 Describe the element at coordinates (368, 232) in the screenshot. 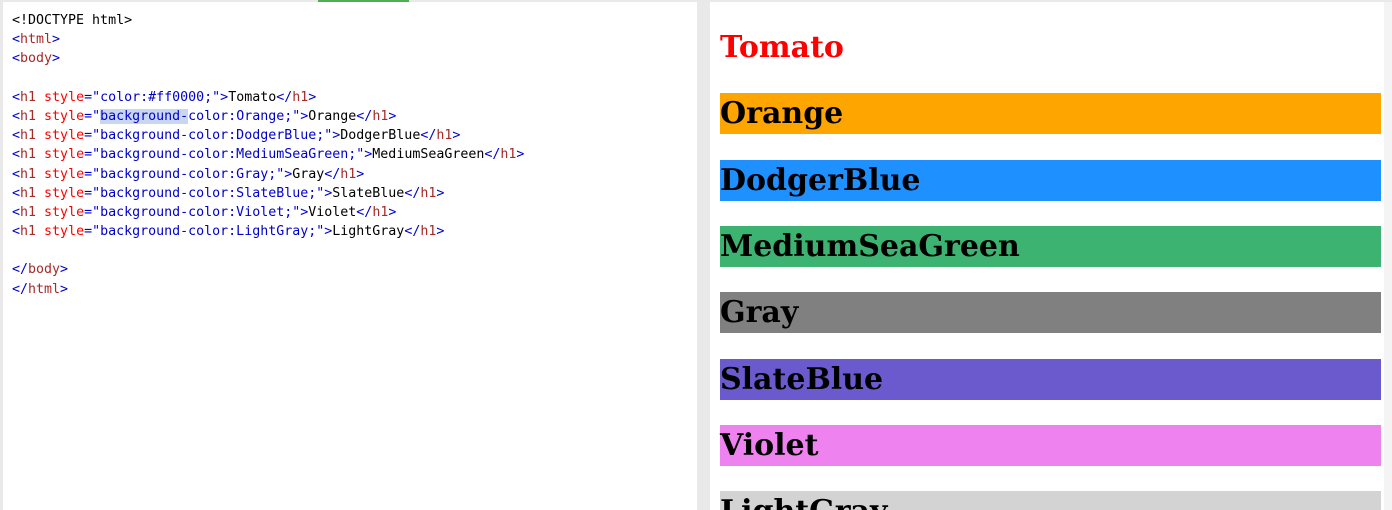

I see `code-text: LightGray` at that location.